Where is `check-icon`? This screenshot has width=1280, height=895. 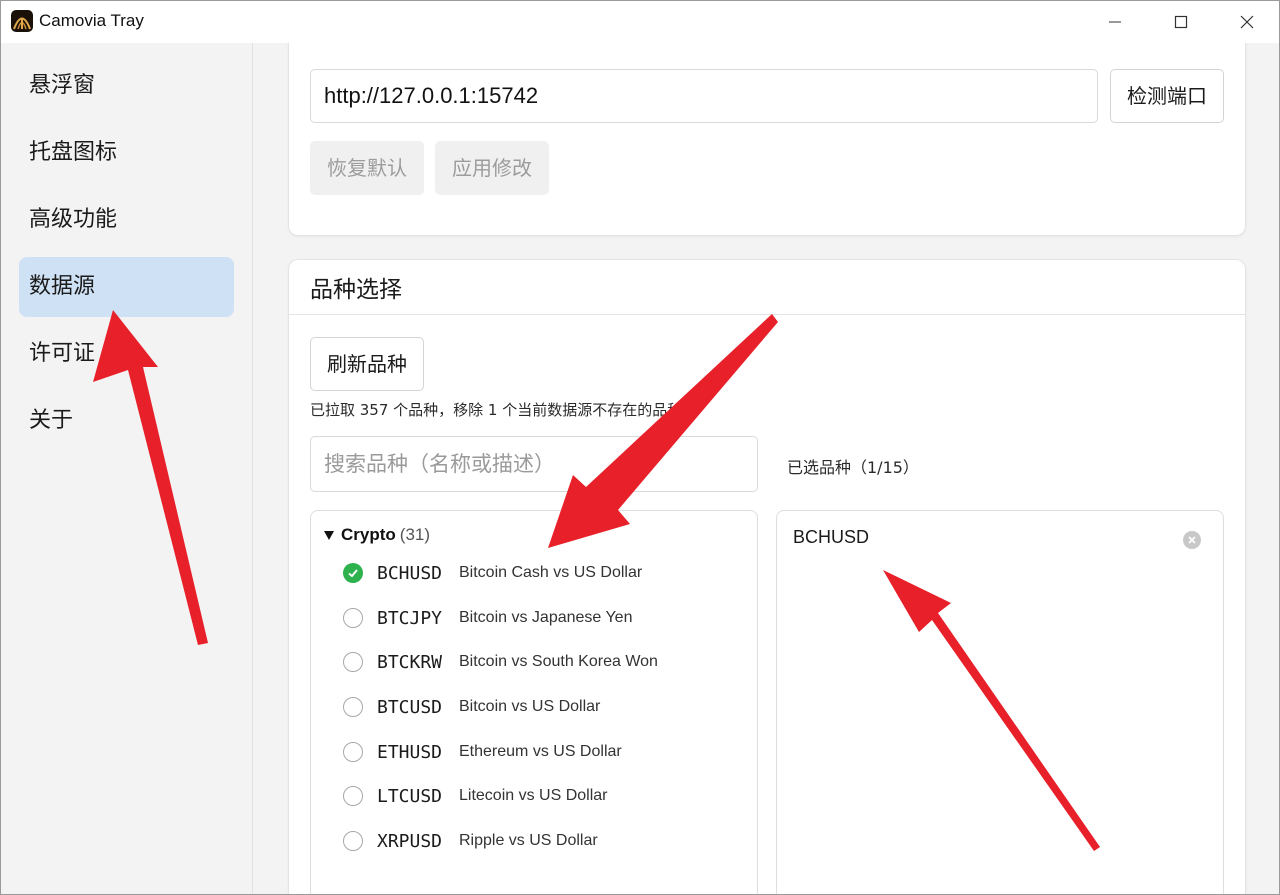 check-icon is located at coordinates (353, 573).